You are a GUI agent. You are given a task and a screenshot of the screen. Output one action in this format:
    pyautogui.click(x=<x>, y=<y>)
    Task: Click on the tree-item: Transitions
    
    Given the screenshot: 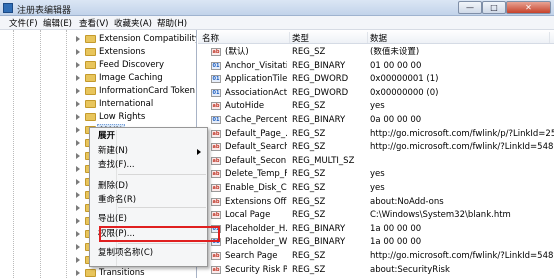 What is the action you would take?
    pyautogui.click(x=136, y=272)
    